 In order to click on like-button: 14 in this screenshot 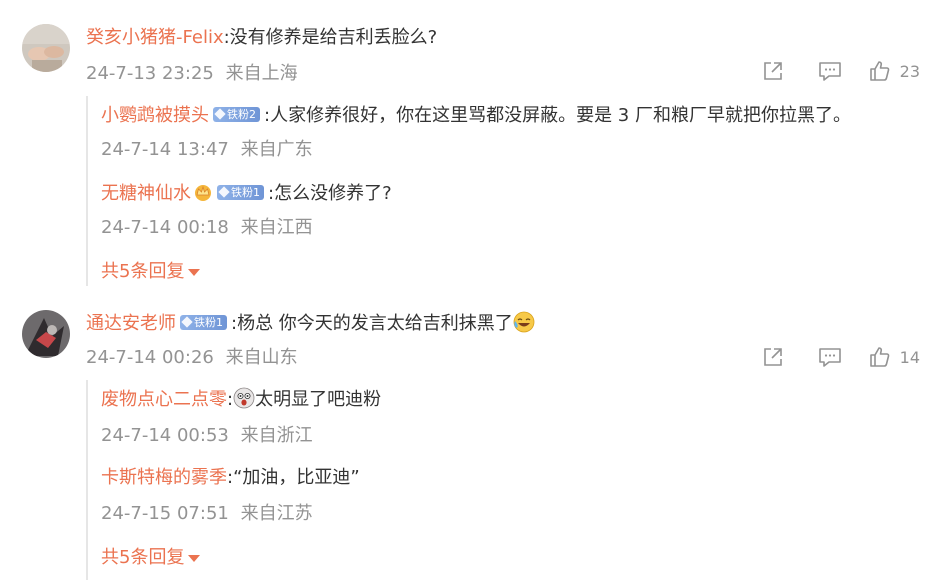, I will do `click(894, 357)`.